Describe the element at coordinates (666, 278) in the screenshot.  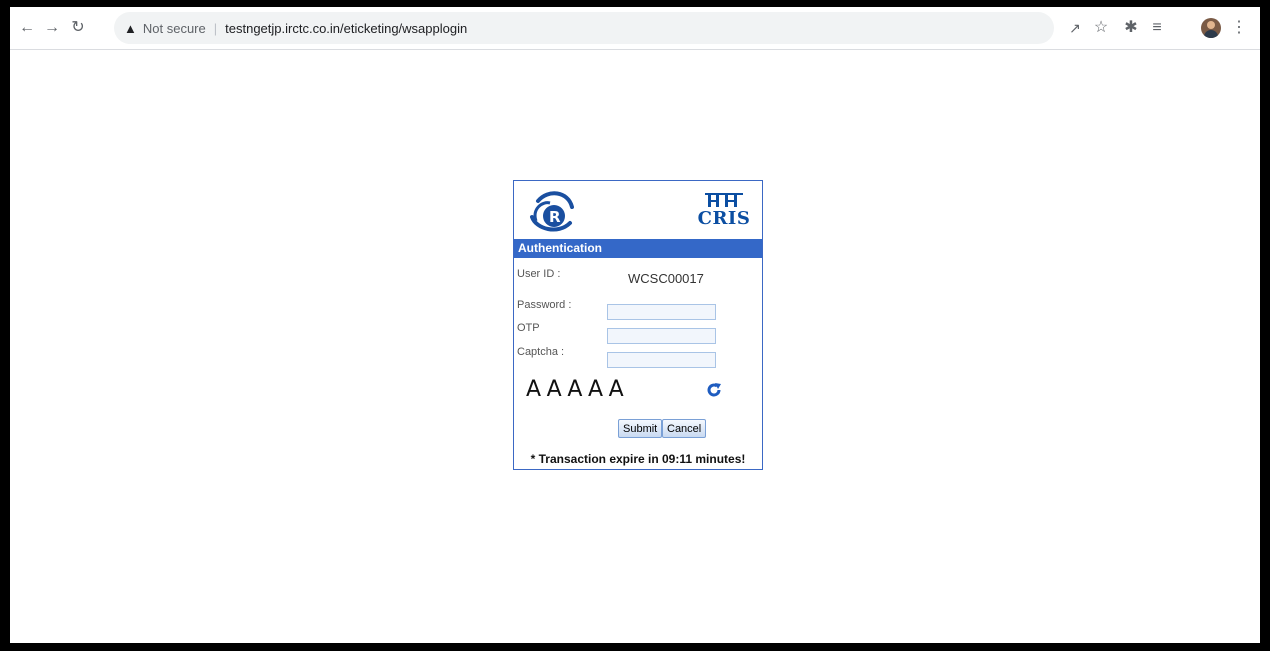
I see `user-id-value: WCSC00017` at that location.